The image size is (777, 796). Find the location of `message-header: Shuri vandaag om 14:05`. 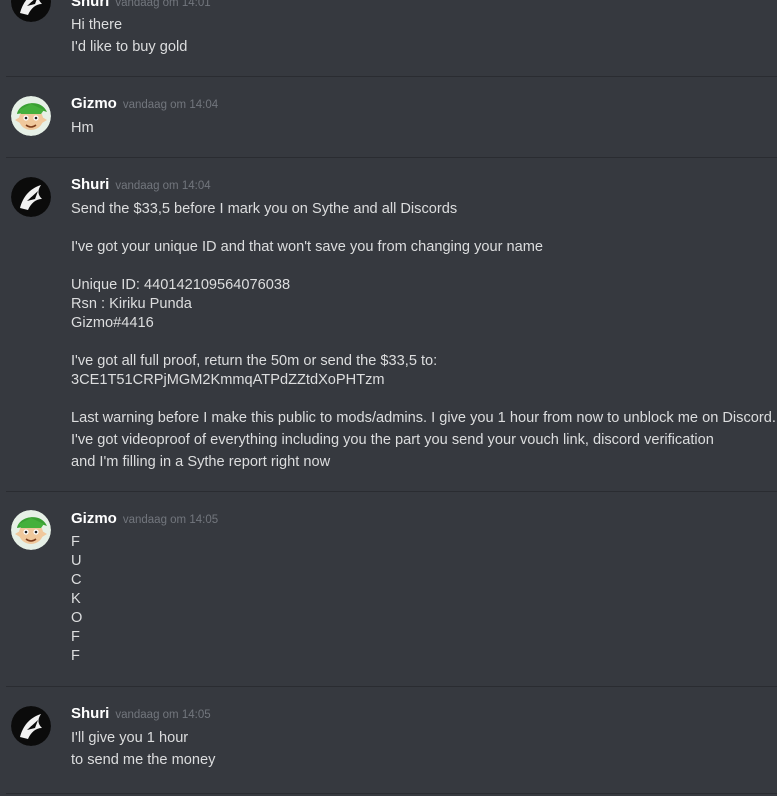

message-header: Shuri vandaag om 14:05 is located at coordinates (141, 715).